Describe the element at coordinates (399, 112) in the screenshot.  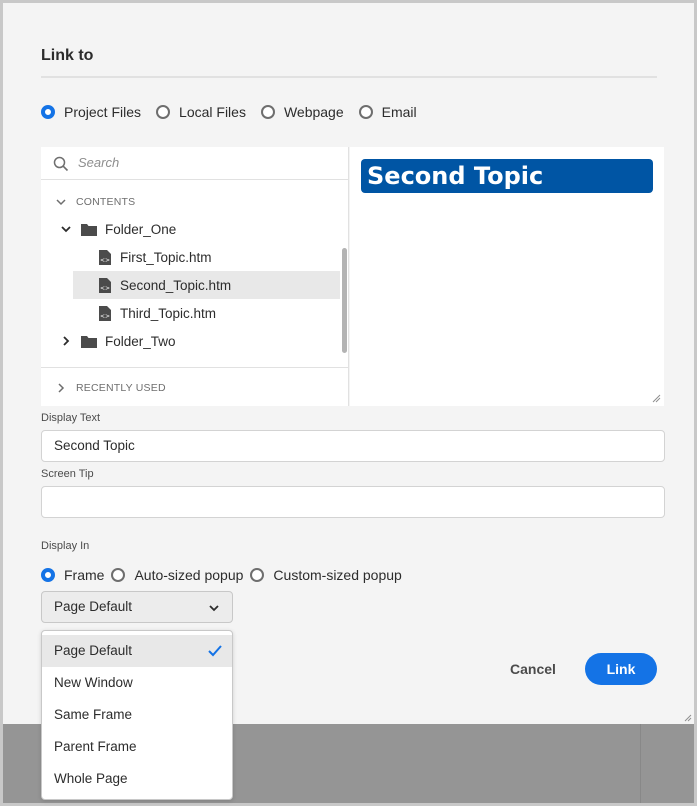
I see `radio-email-label: Email` at that location.